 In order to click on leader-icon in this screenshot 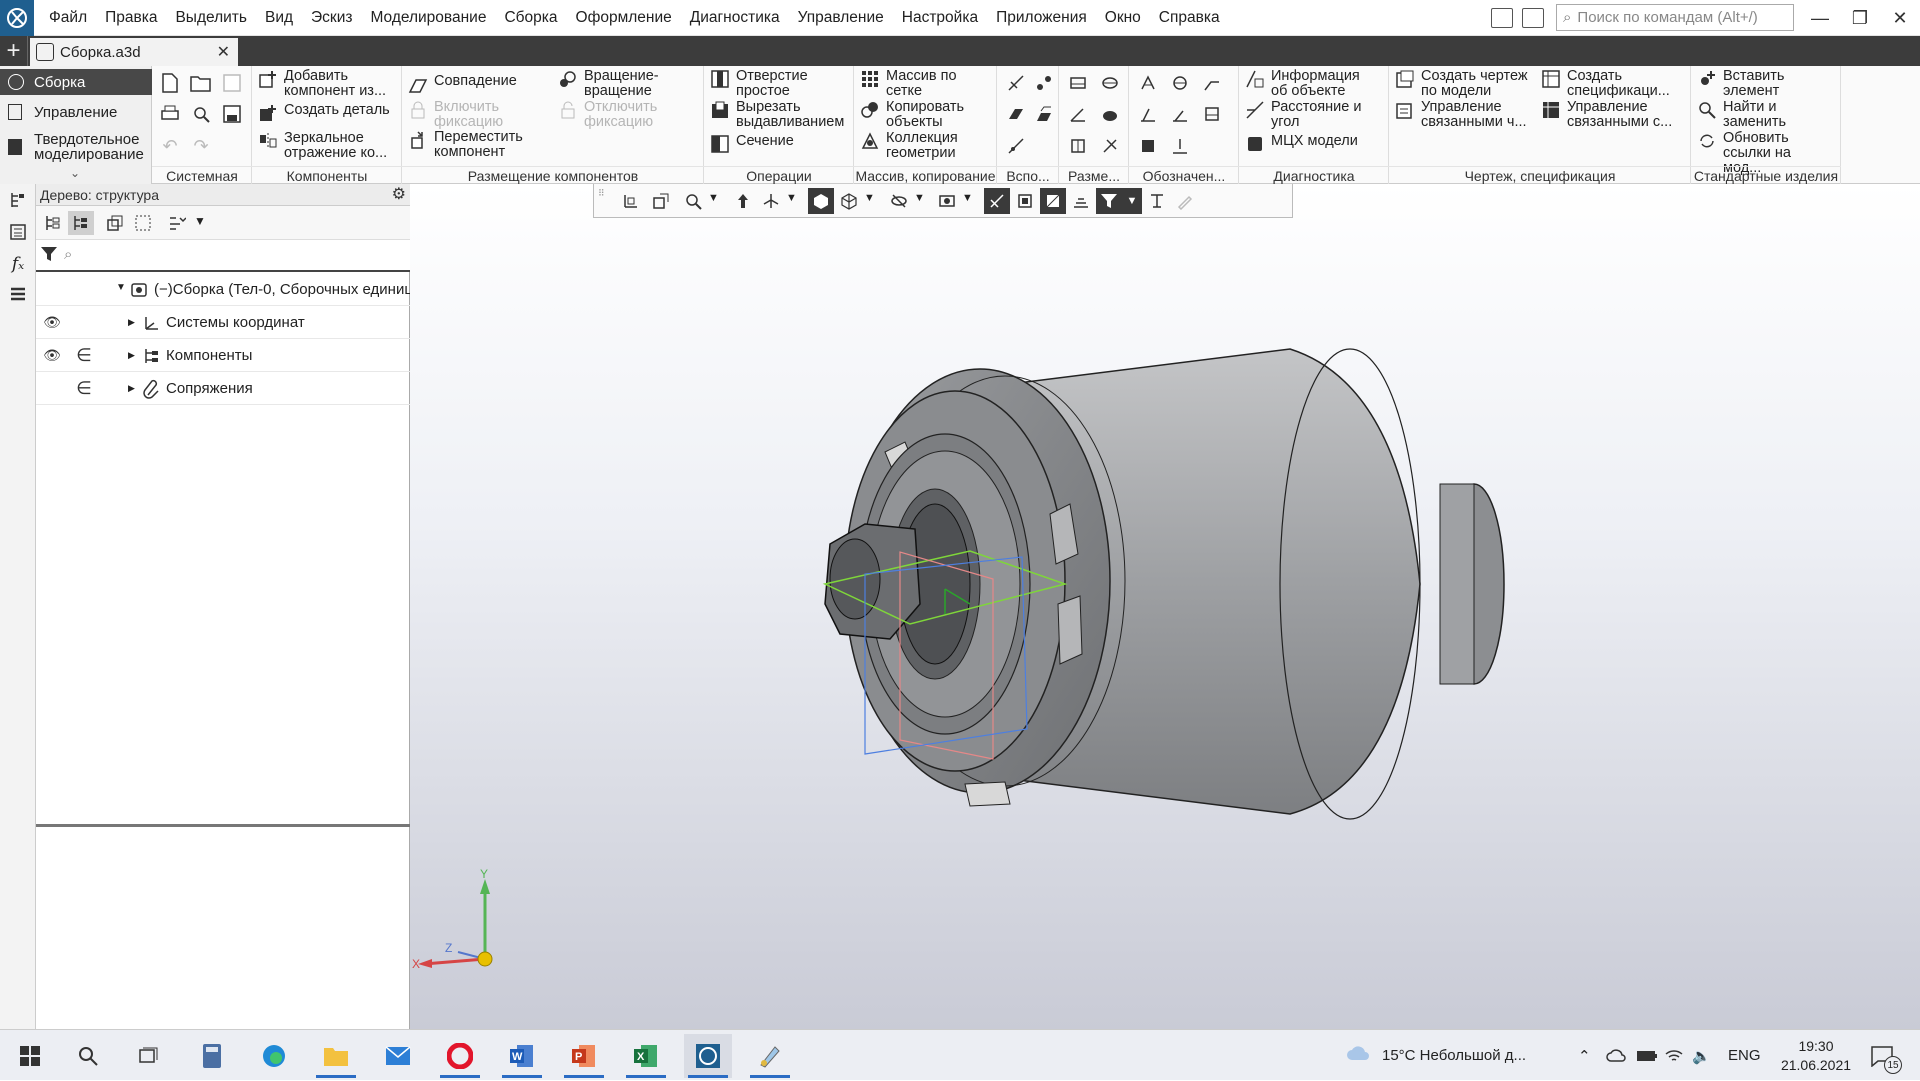, I will do `click(1212, 83)`.